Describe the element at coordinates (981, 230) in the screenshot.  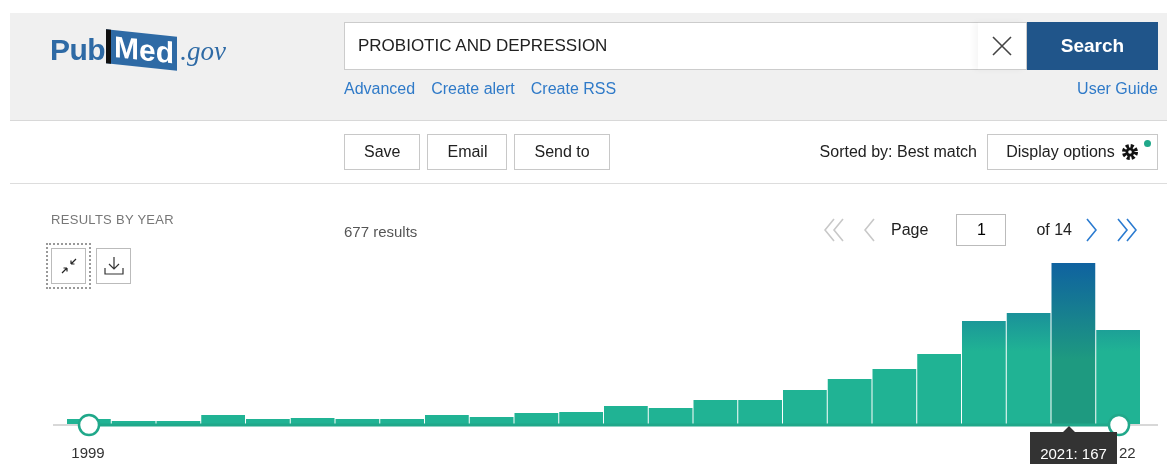
I see `page-number-field: 1` at that location.